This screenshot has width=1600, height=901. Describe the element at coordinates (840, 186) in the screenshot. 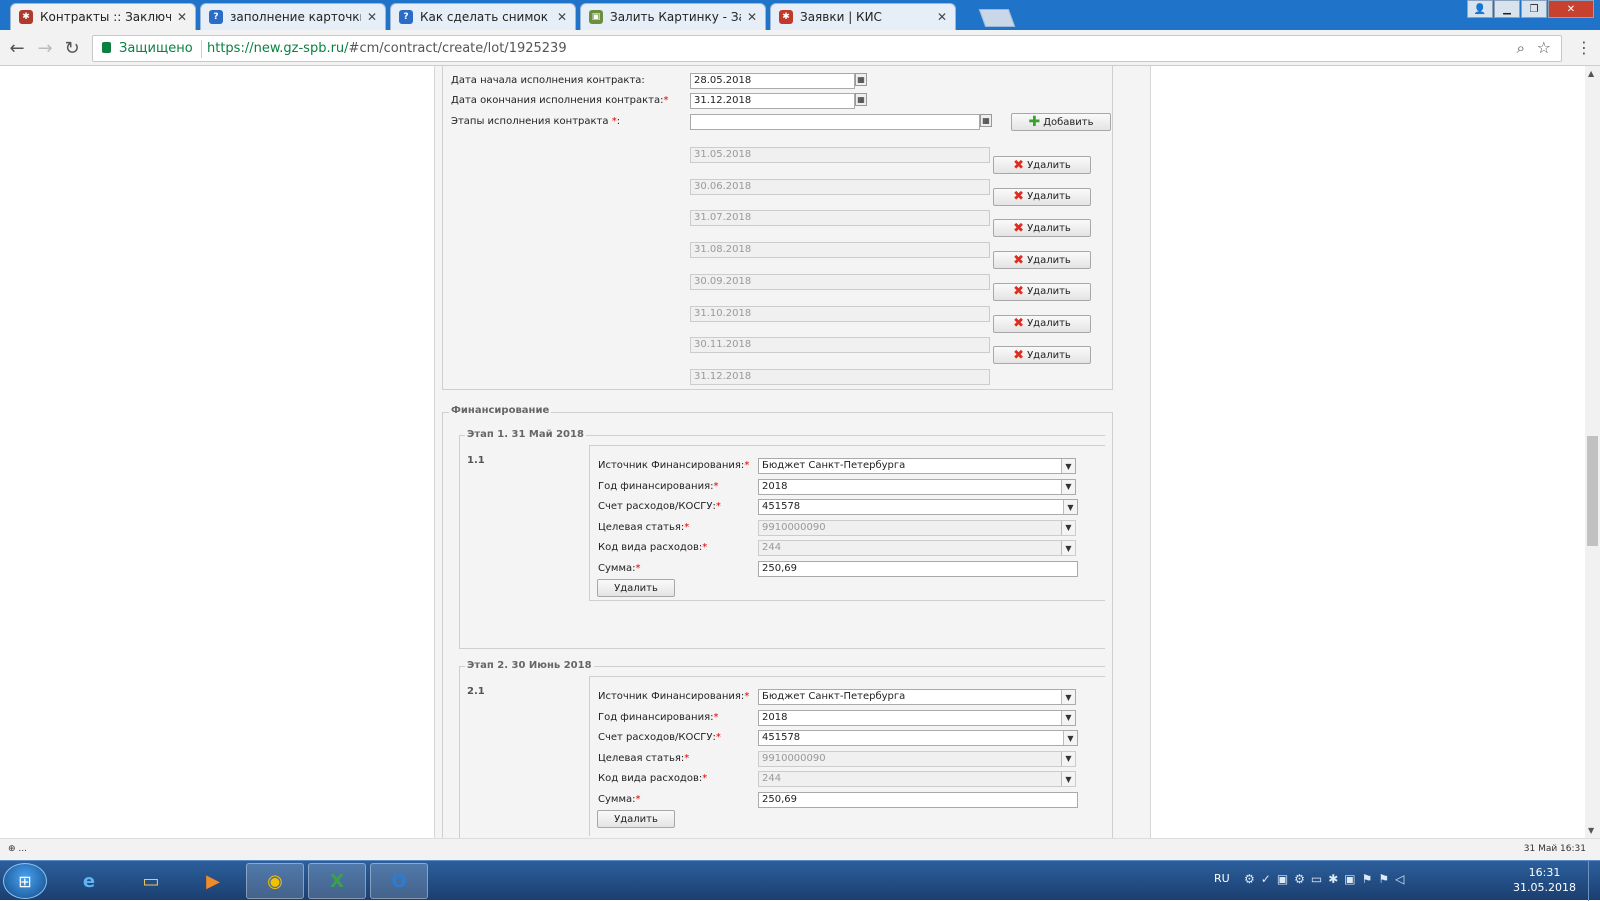

I see `stage-date-field: 30.06.2018` at that location.